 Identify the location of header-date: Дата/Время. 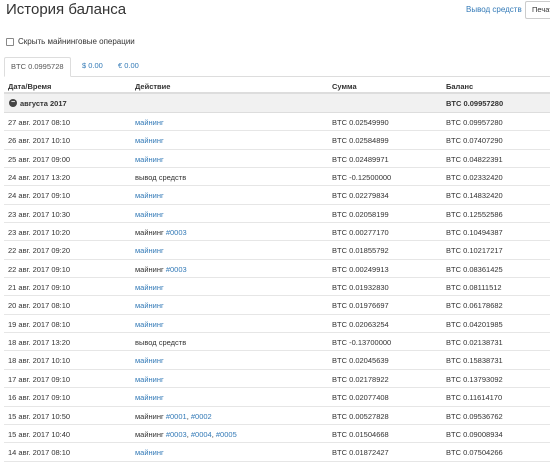
(29, 86).